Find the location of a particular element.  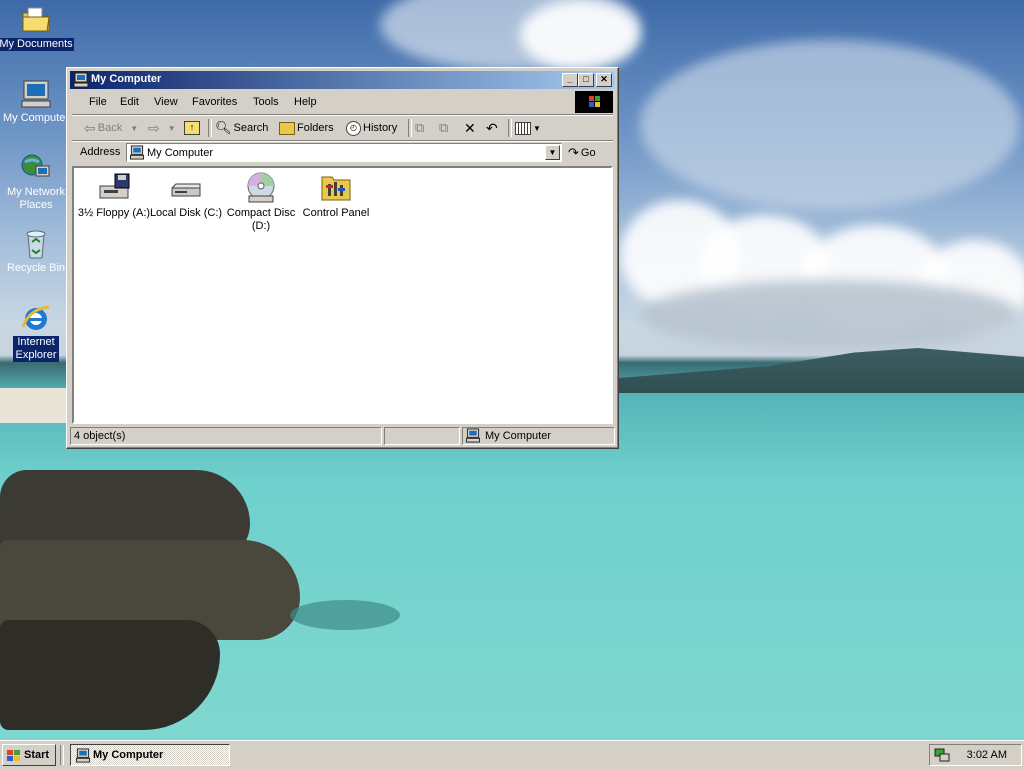

taskbar-separator is located at coordinates (62, 755).